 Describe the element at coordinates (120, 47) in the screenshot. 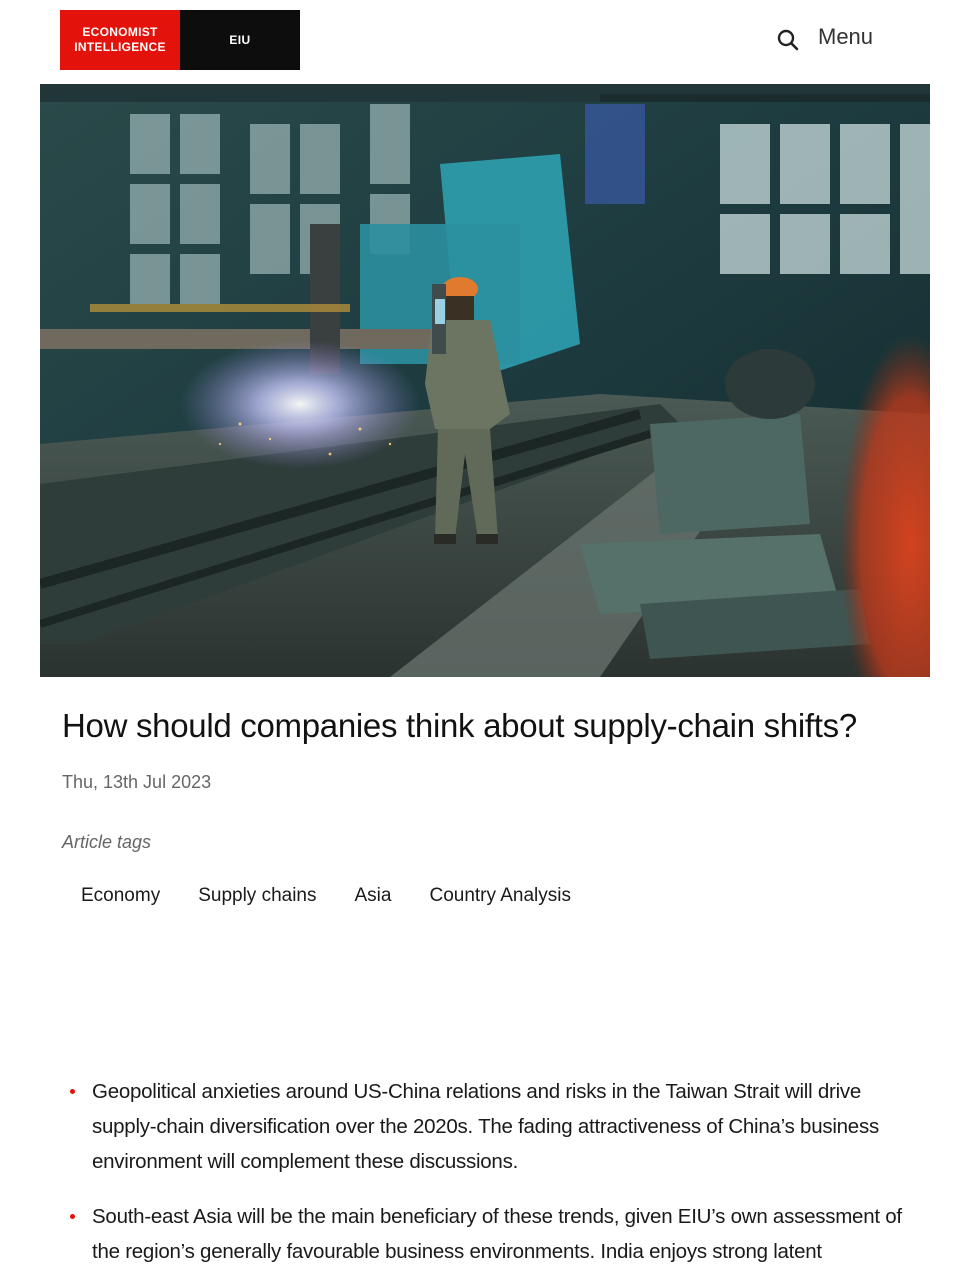

I see `logo-line-2: INTELLIGENCE` at that location.